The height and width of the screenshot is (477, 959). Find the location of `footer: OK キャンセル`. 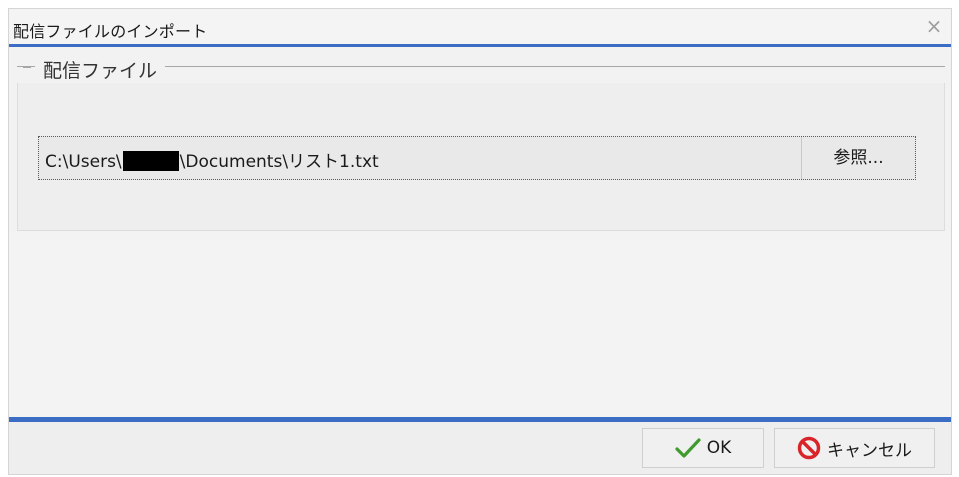

footer: OK キャンセル is located at coordinates (480, 448).